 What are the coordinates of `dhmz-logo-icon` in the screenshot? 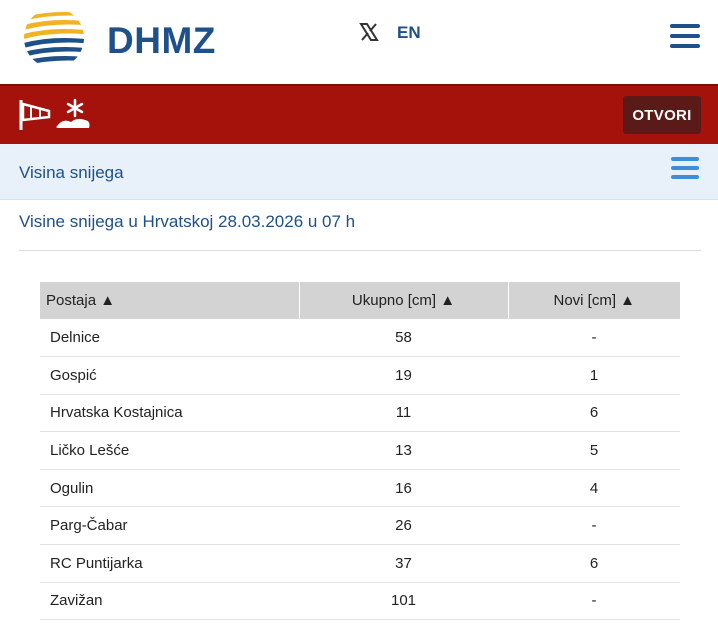 It's located at (54, 38).